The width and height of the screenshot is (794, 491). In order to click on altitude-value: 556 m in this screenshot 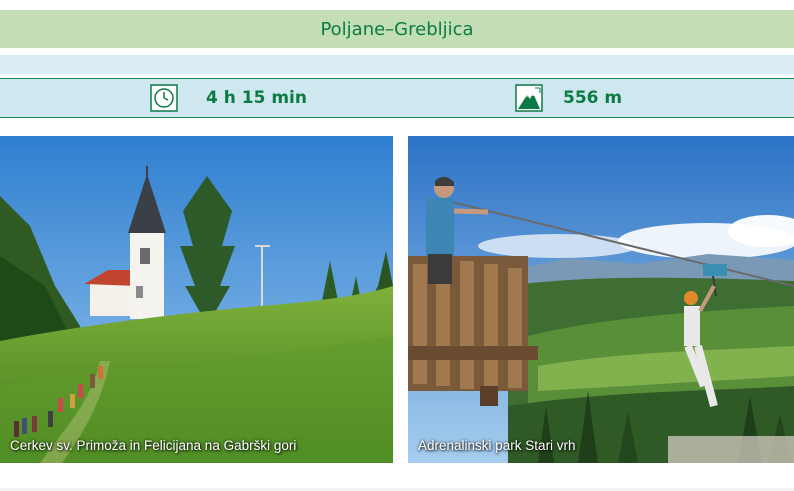, I will do `click(593, 98)`.